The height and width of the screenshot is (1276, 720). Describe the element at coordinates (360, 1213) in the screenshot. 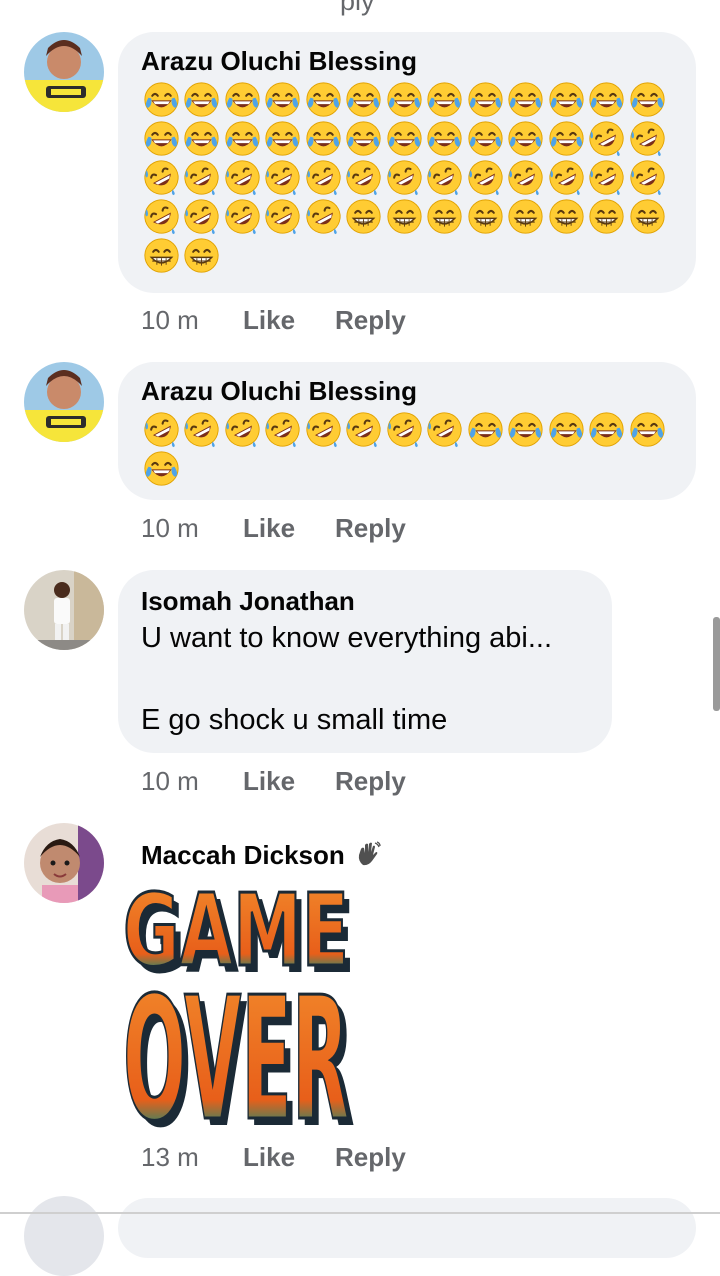

I see `divider` at that location.